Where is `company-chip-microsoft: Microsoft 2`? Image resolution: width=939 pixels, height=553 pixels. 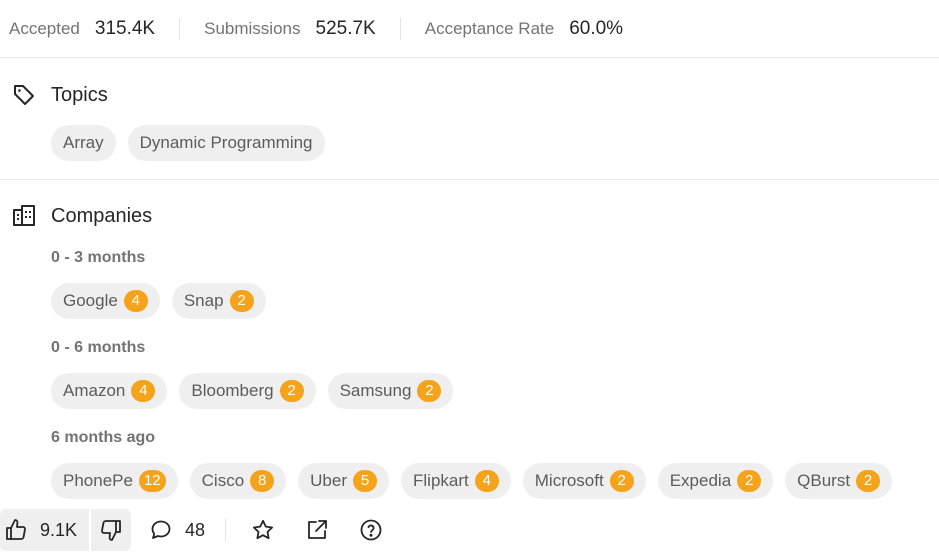
company-chip-microsoft: Microsoft 2 is located at coordinates (584, 481).